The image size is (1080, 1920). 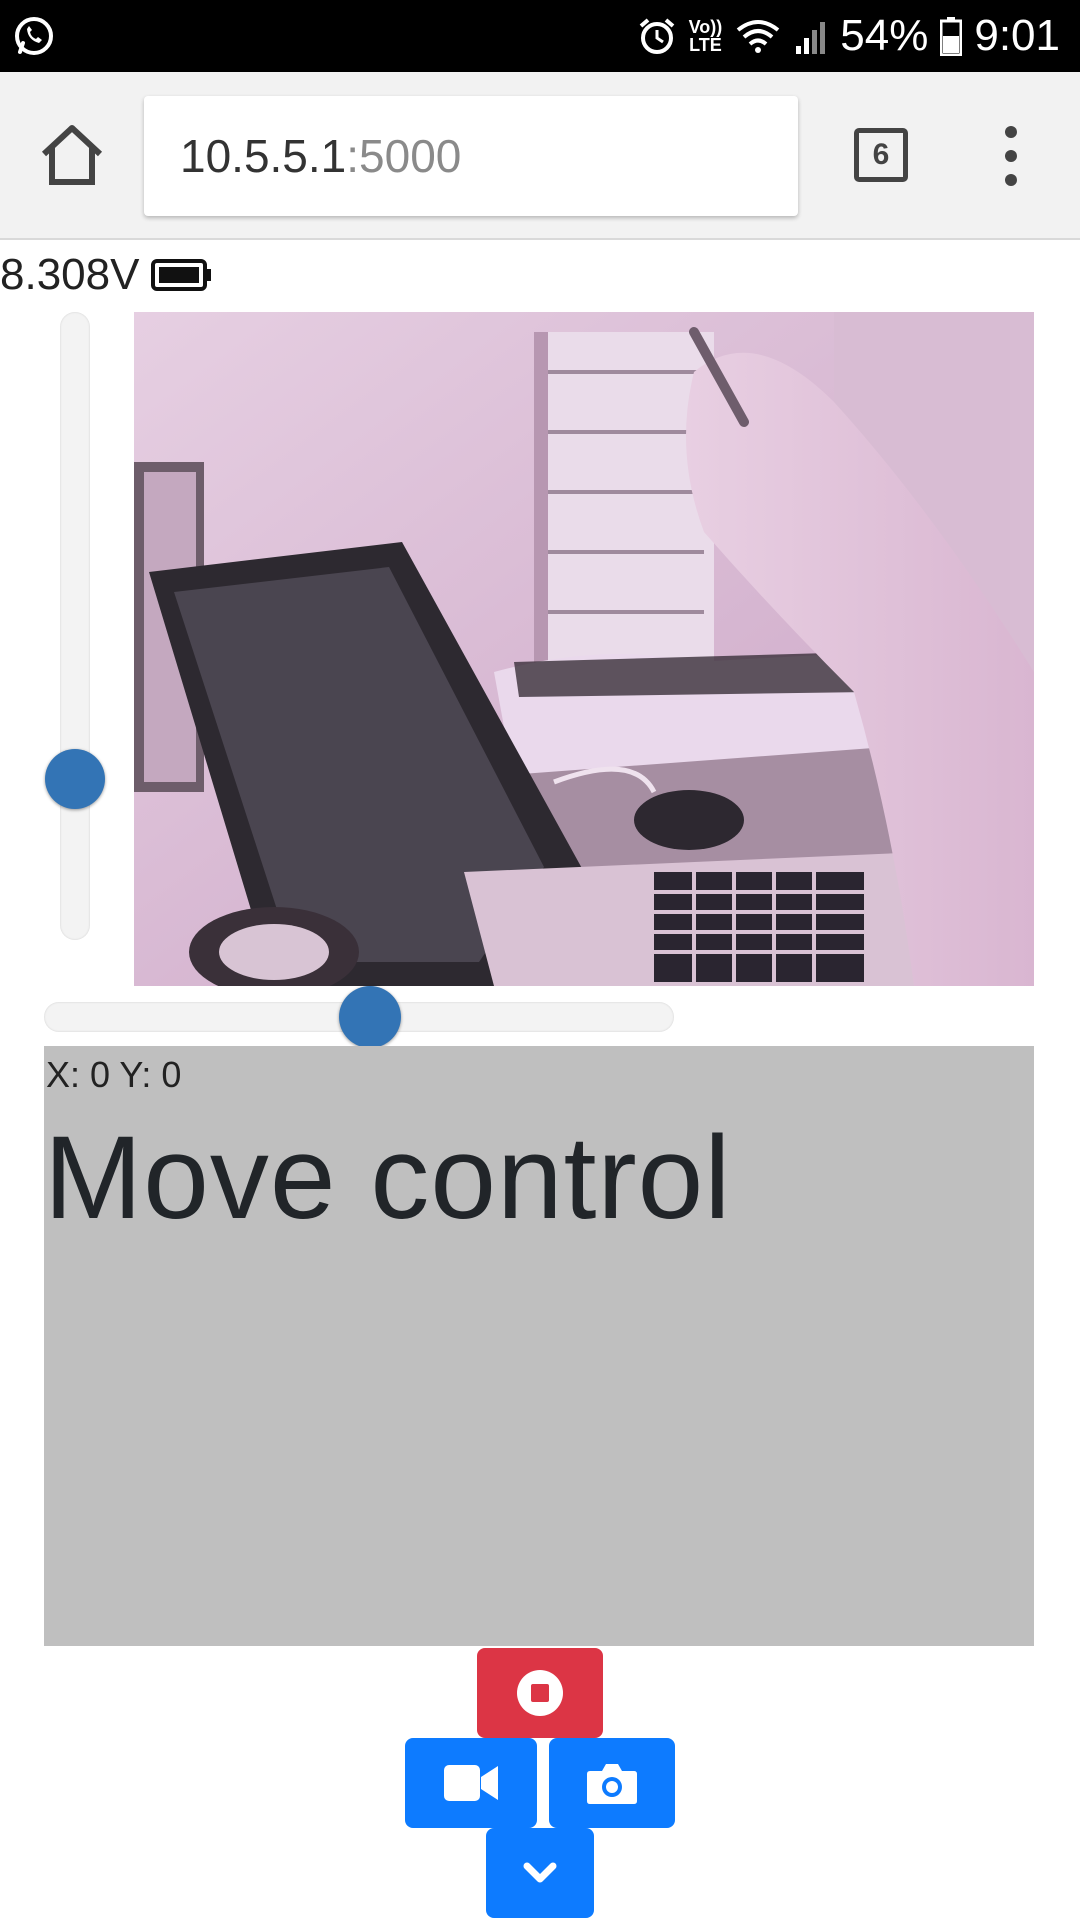 I want to click on take-photo-button, so click(x=612, y=1783).